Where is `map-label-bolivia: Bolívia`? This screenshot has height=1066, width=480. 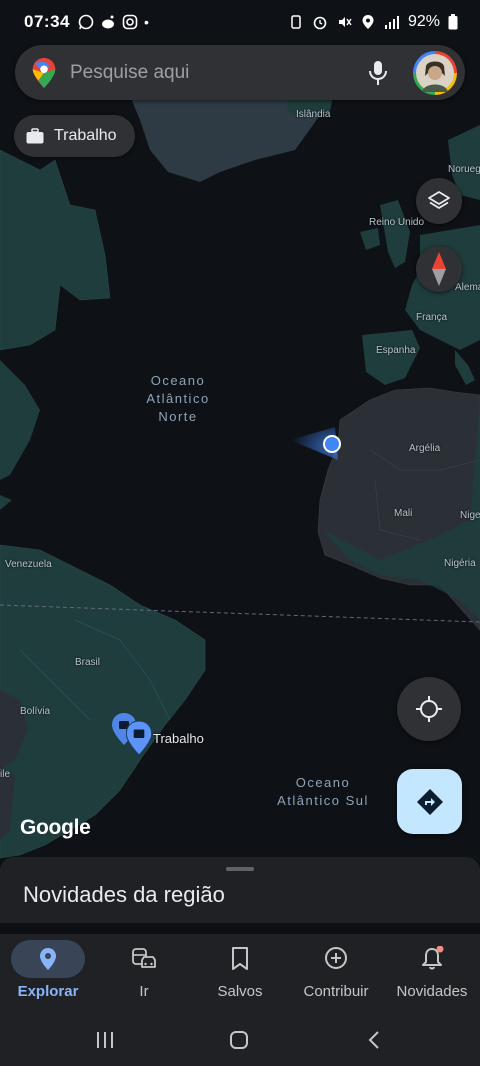
map-label-bolivia: Bolívia is located at coordinates (35, 711).